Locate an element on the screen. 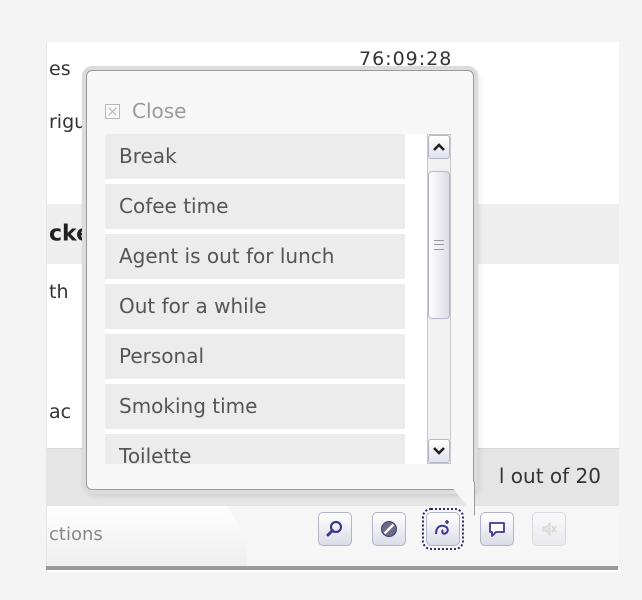 This screenshot has width=642, height=600. search-button is located at coordinates (335, 529).